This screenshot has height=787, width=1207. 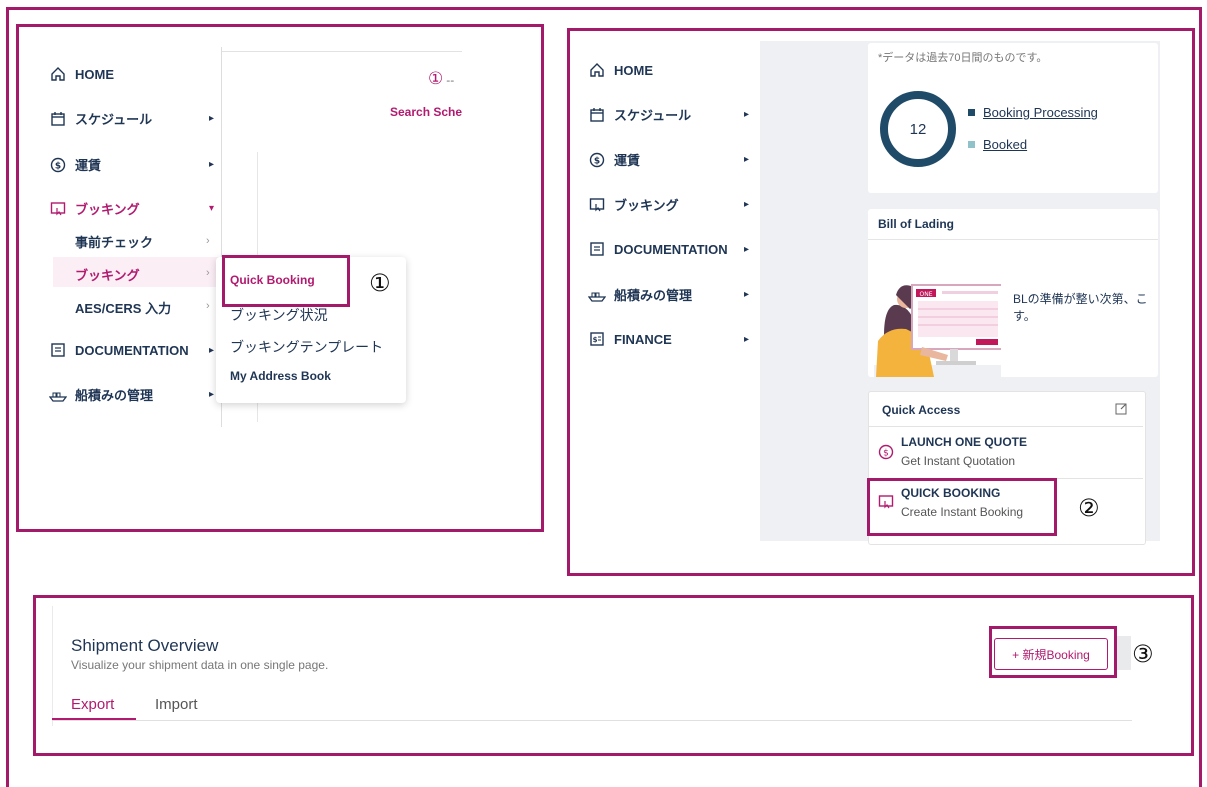 What do you see at coordinates (643, 339) in the screenshot?
I see `nav-label-finance: FINANCE` at bounding box center [643, 339].